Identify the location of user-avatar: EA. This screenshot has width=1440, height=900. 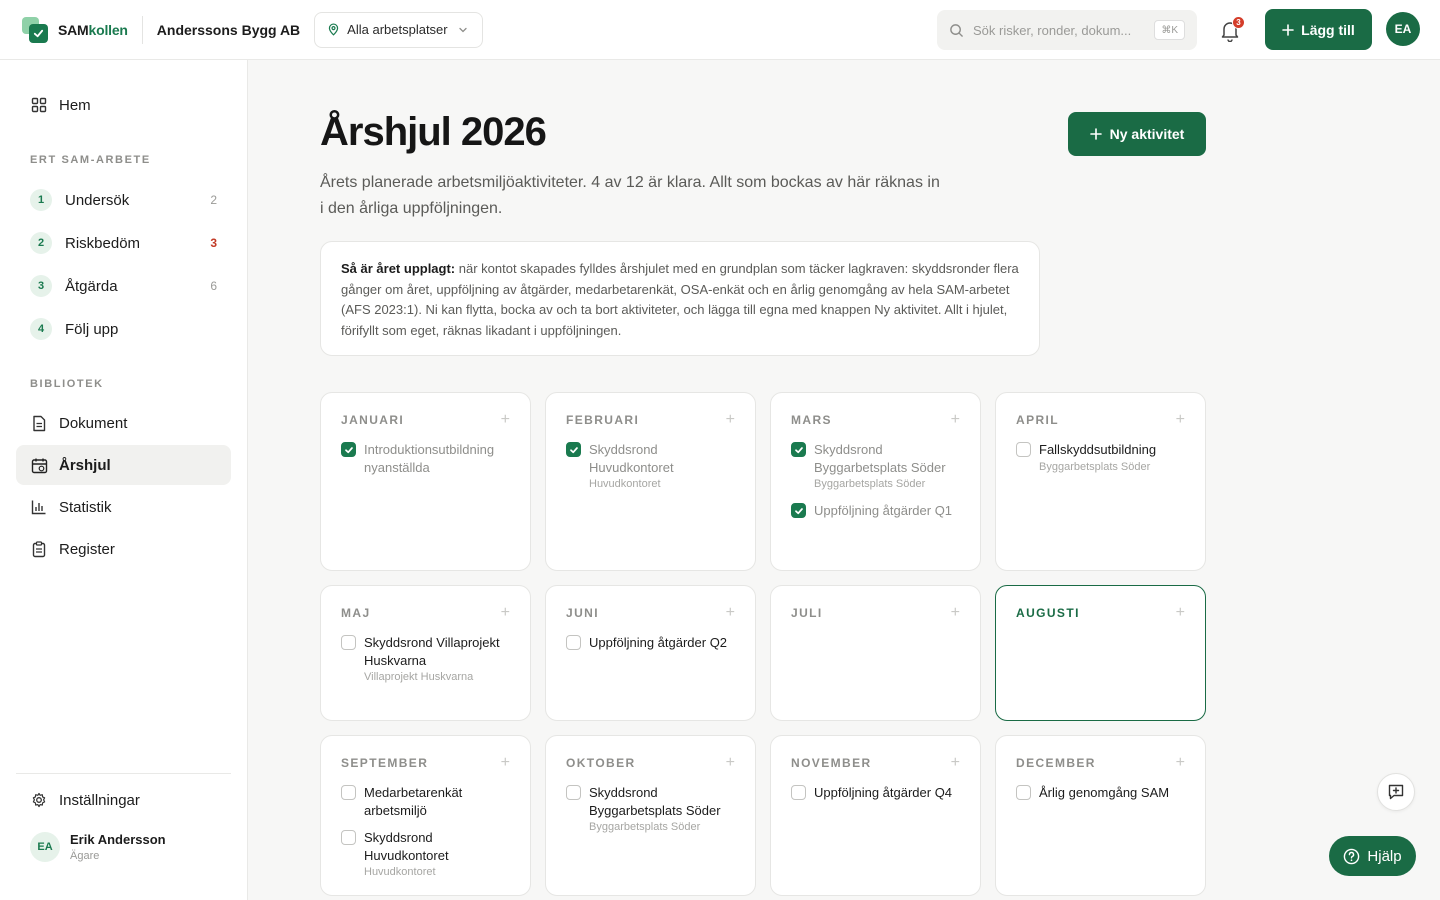
(1403, 29).